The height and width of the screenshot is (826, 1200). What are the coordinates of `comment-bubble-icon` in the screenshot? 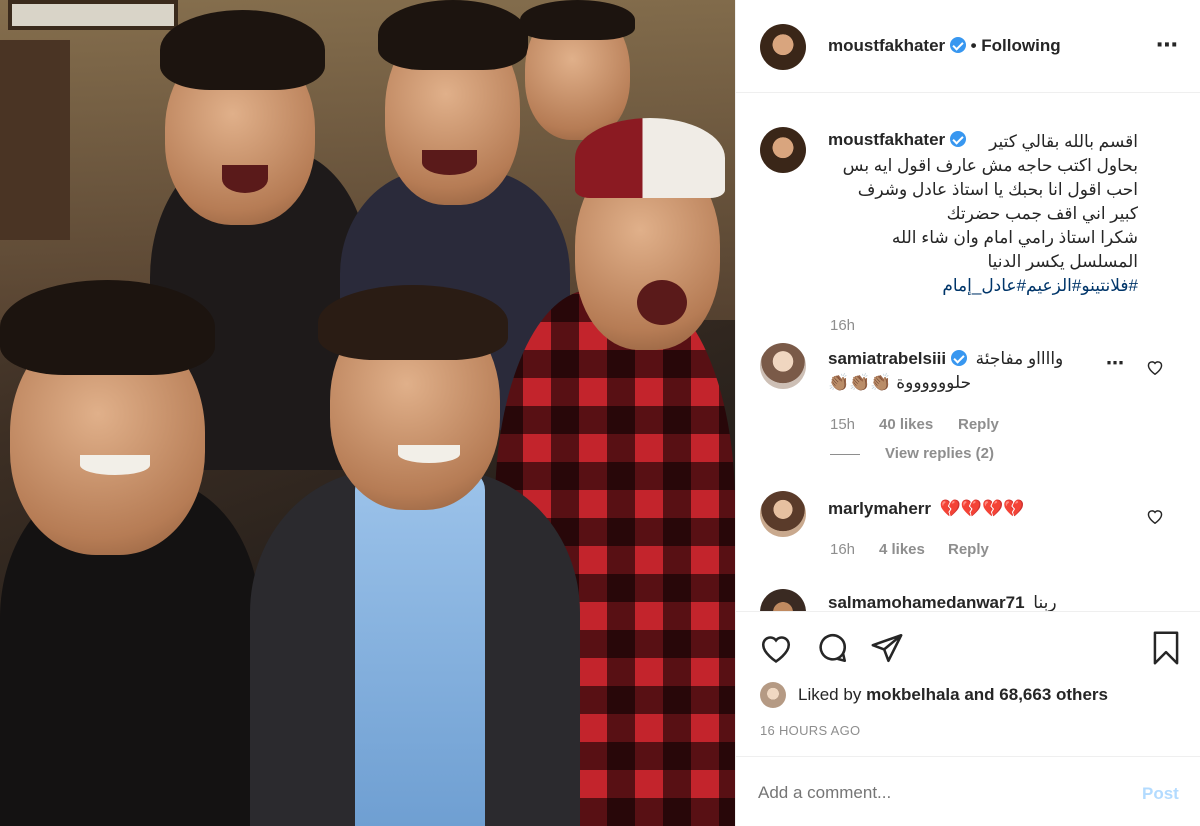 It's located at (832, 648).